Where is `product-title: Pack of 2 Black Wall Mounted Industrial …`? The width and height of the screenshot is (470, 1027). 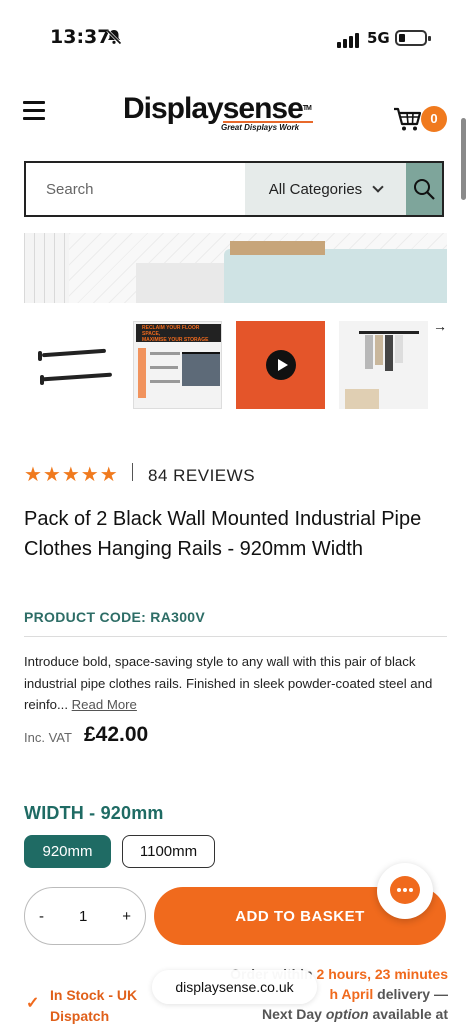
product-title: Pack of 2 Black Wall Mounted Industrial … is located at coordinates (223, 534).